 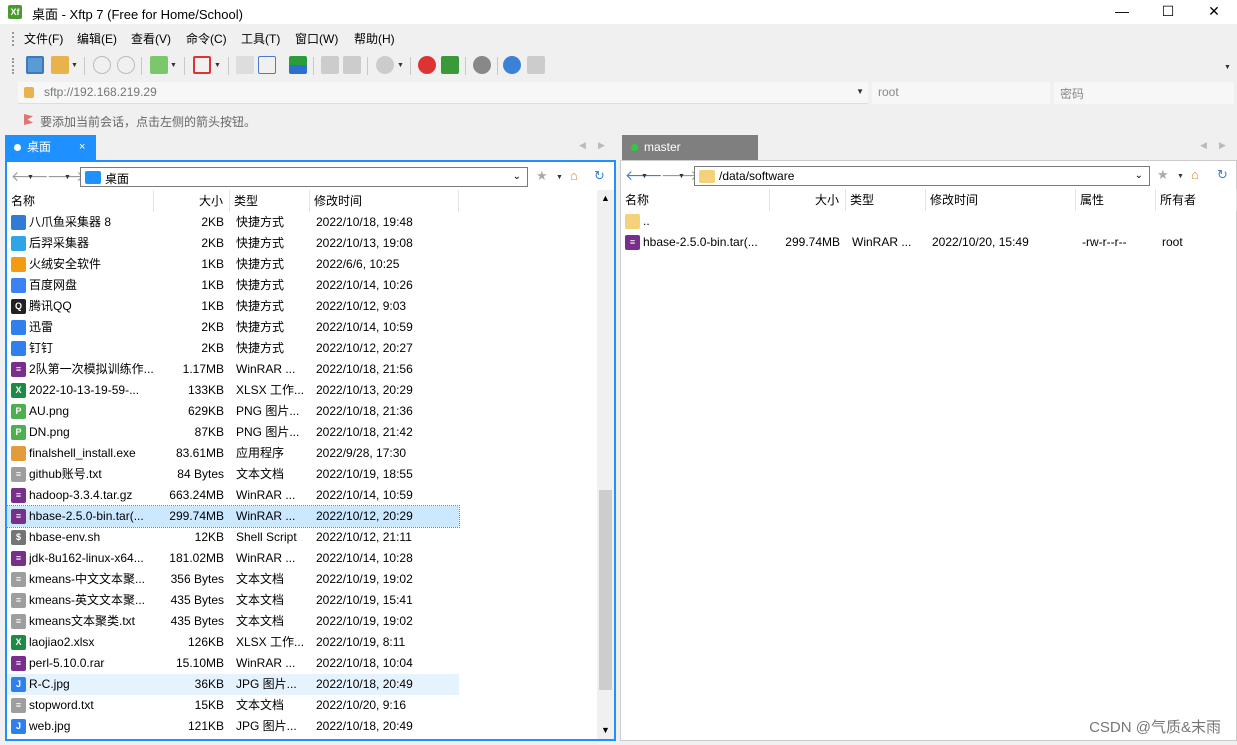 I want to click on new-folder-icon, so click(x=159, y=65).